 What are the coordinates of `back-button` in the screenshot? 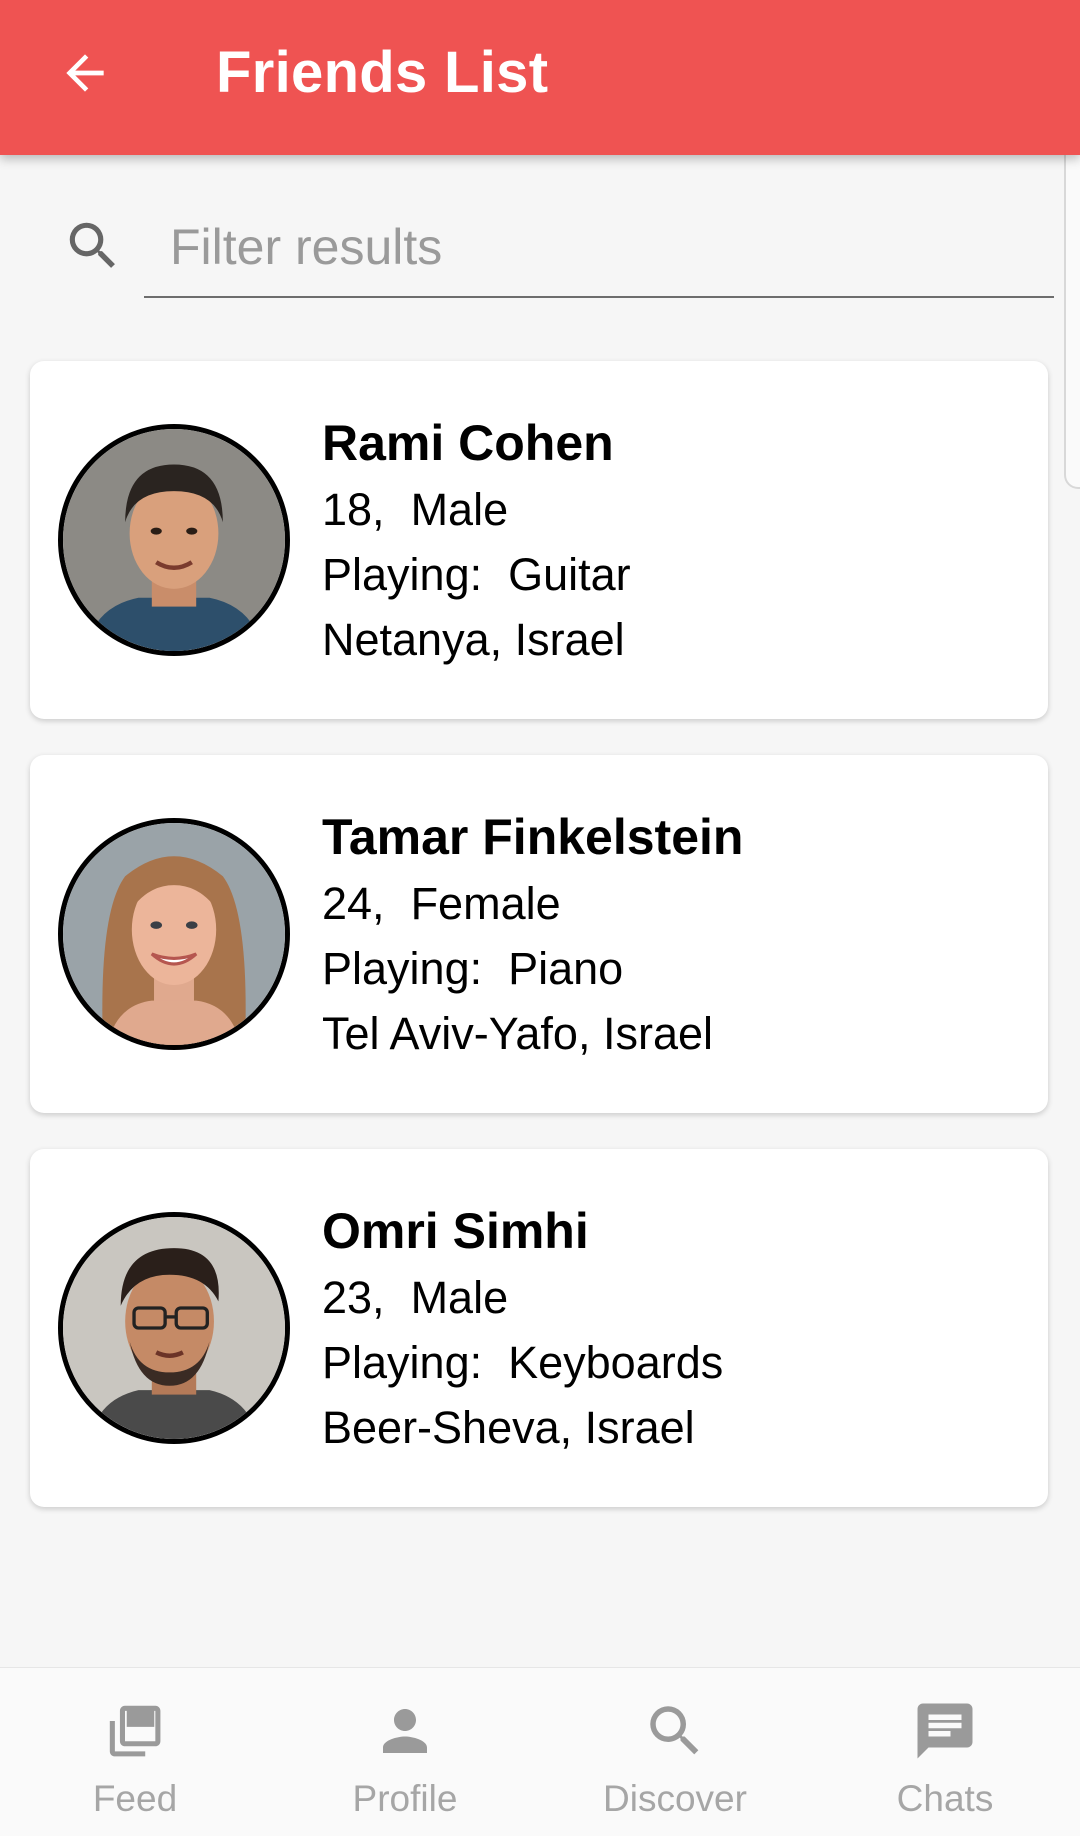 It's located at (85, 73).